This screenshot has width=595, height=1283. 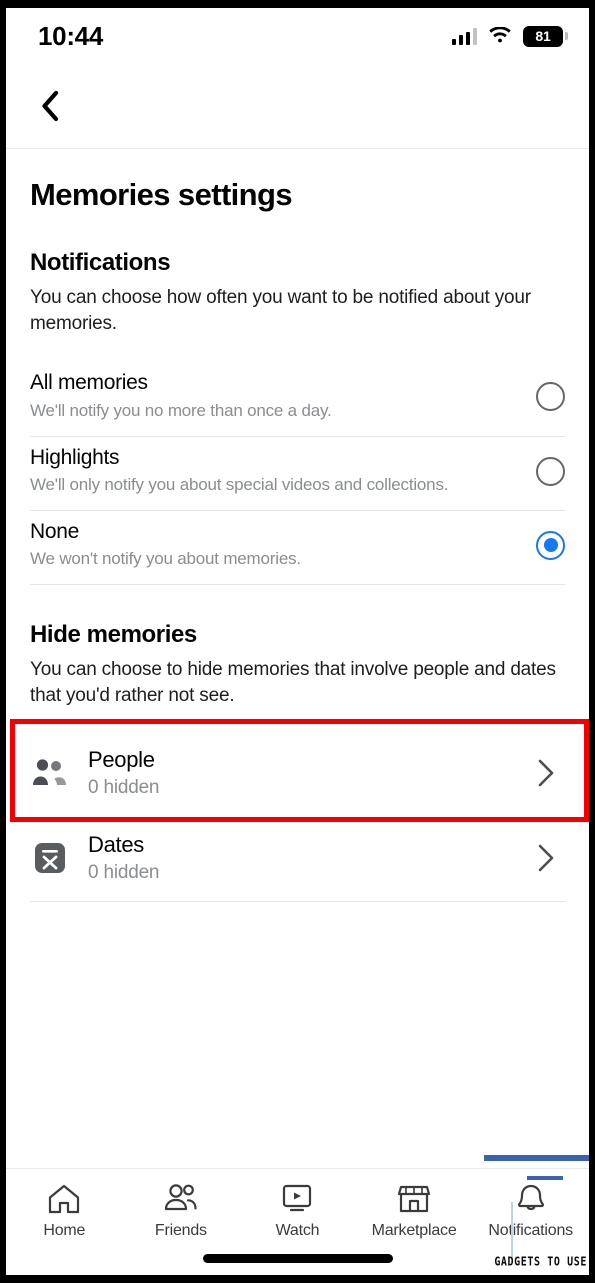 I want to click on radio-all-memories, so click(x=550, y=397).